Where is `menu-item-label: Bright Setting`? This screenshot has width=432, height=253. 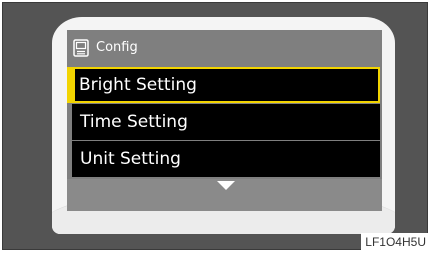
menu-item-label: Bright Setting is located at coordinates (138, 85).